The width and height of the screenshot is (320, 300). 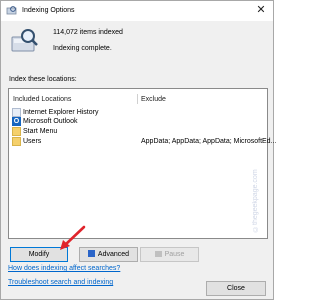 I want to click on indexing-app-icon, so click(x=11, y=10).